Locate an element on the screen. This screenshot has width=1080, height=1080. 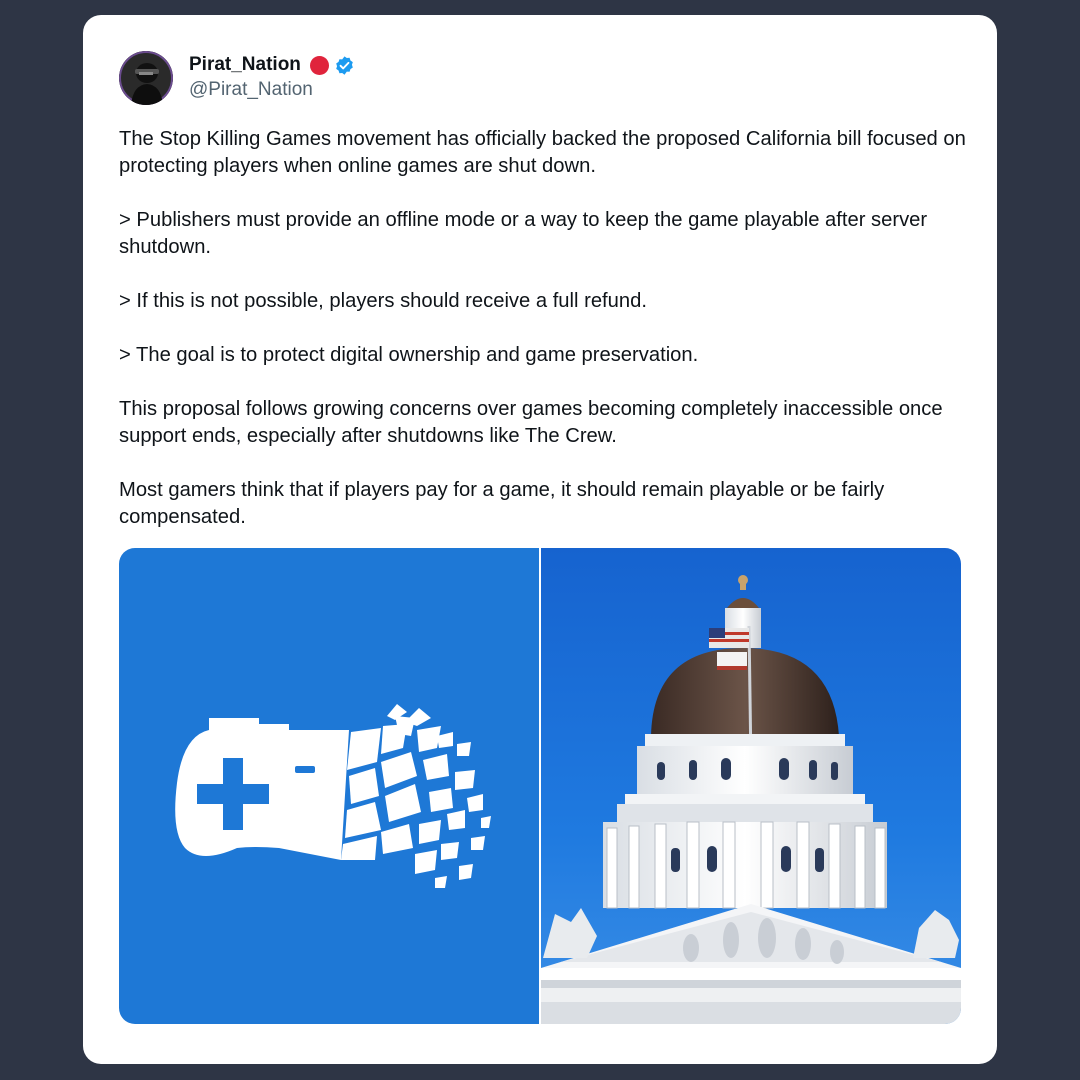
verified-badge-icon is located at coordinates (344, 65).